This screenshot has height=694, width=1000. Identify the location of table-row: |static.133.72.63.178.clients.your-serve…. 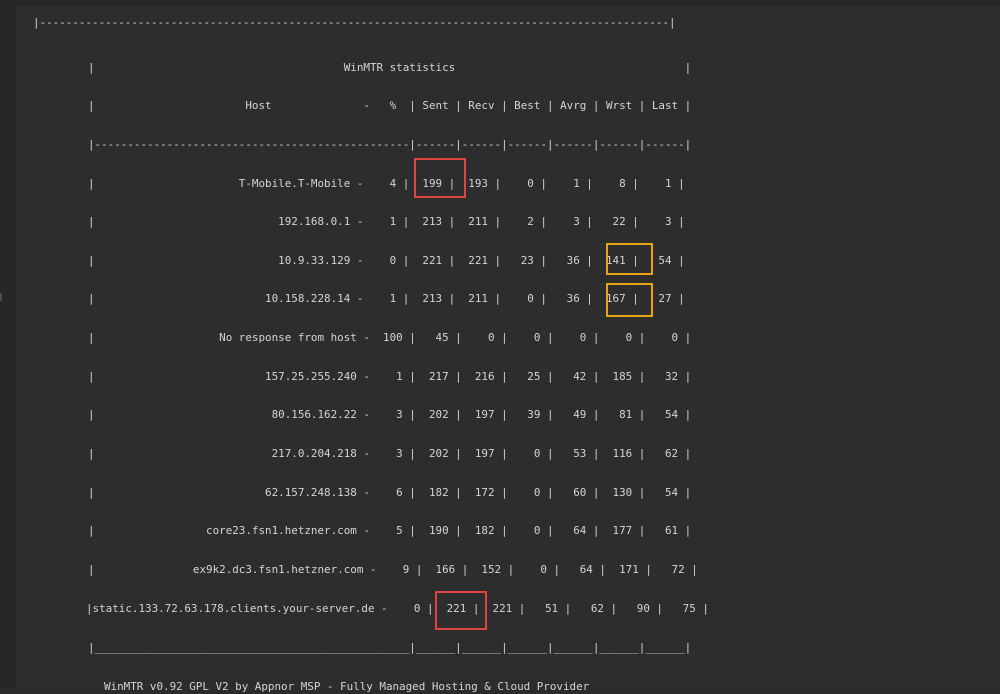
(397, 608).